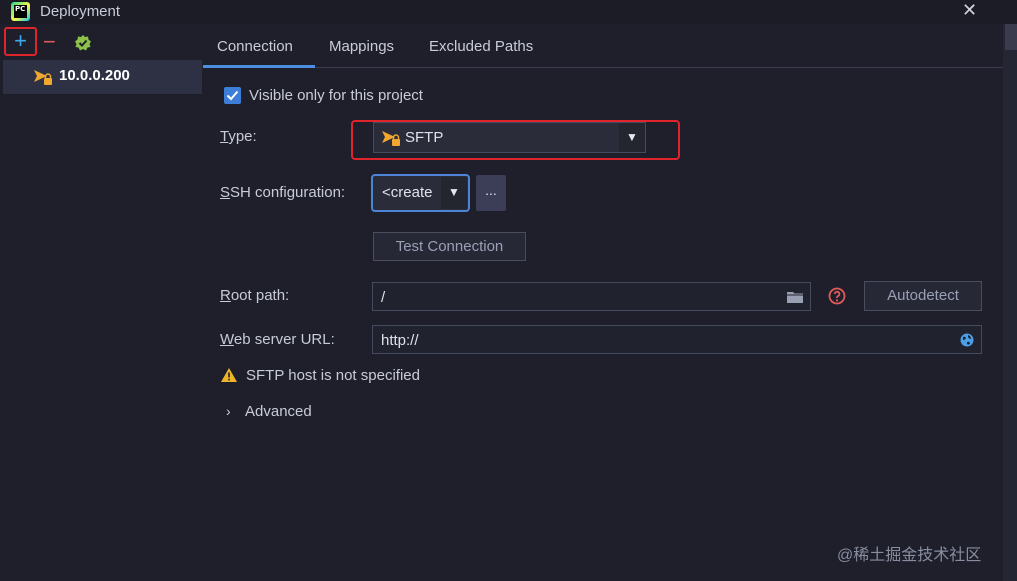  Describe the element at coordinates (424, 137) in the screenshot. I see `type-value: SFTP` at that location.